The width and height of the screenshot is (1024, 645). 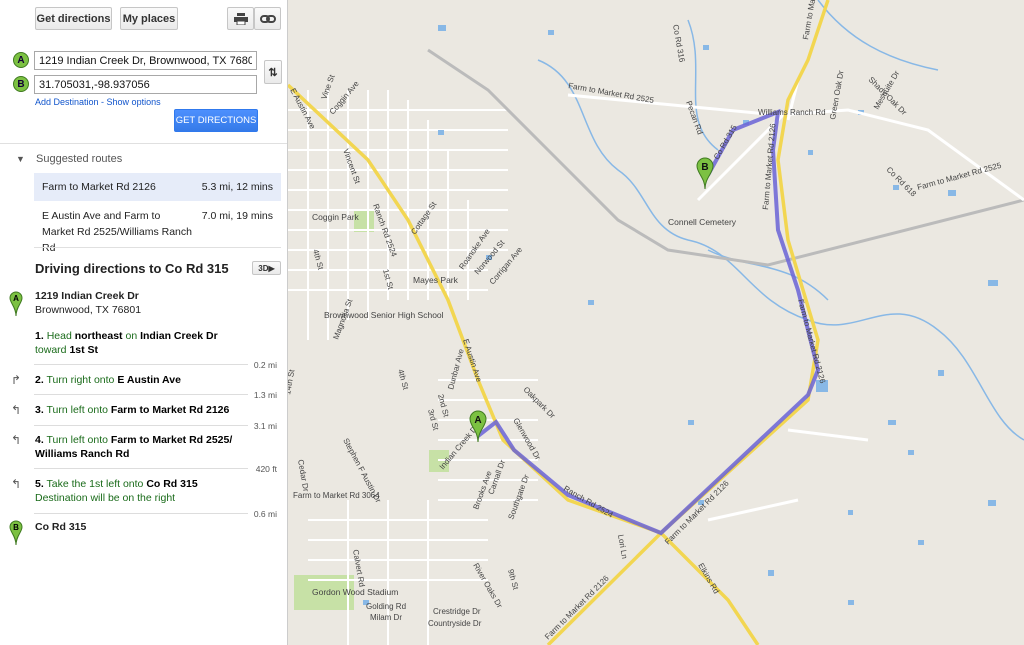 I want to click on place-label: Connell Cemetery, so click(x=702, y=222).